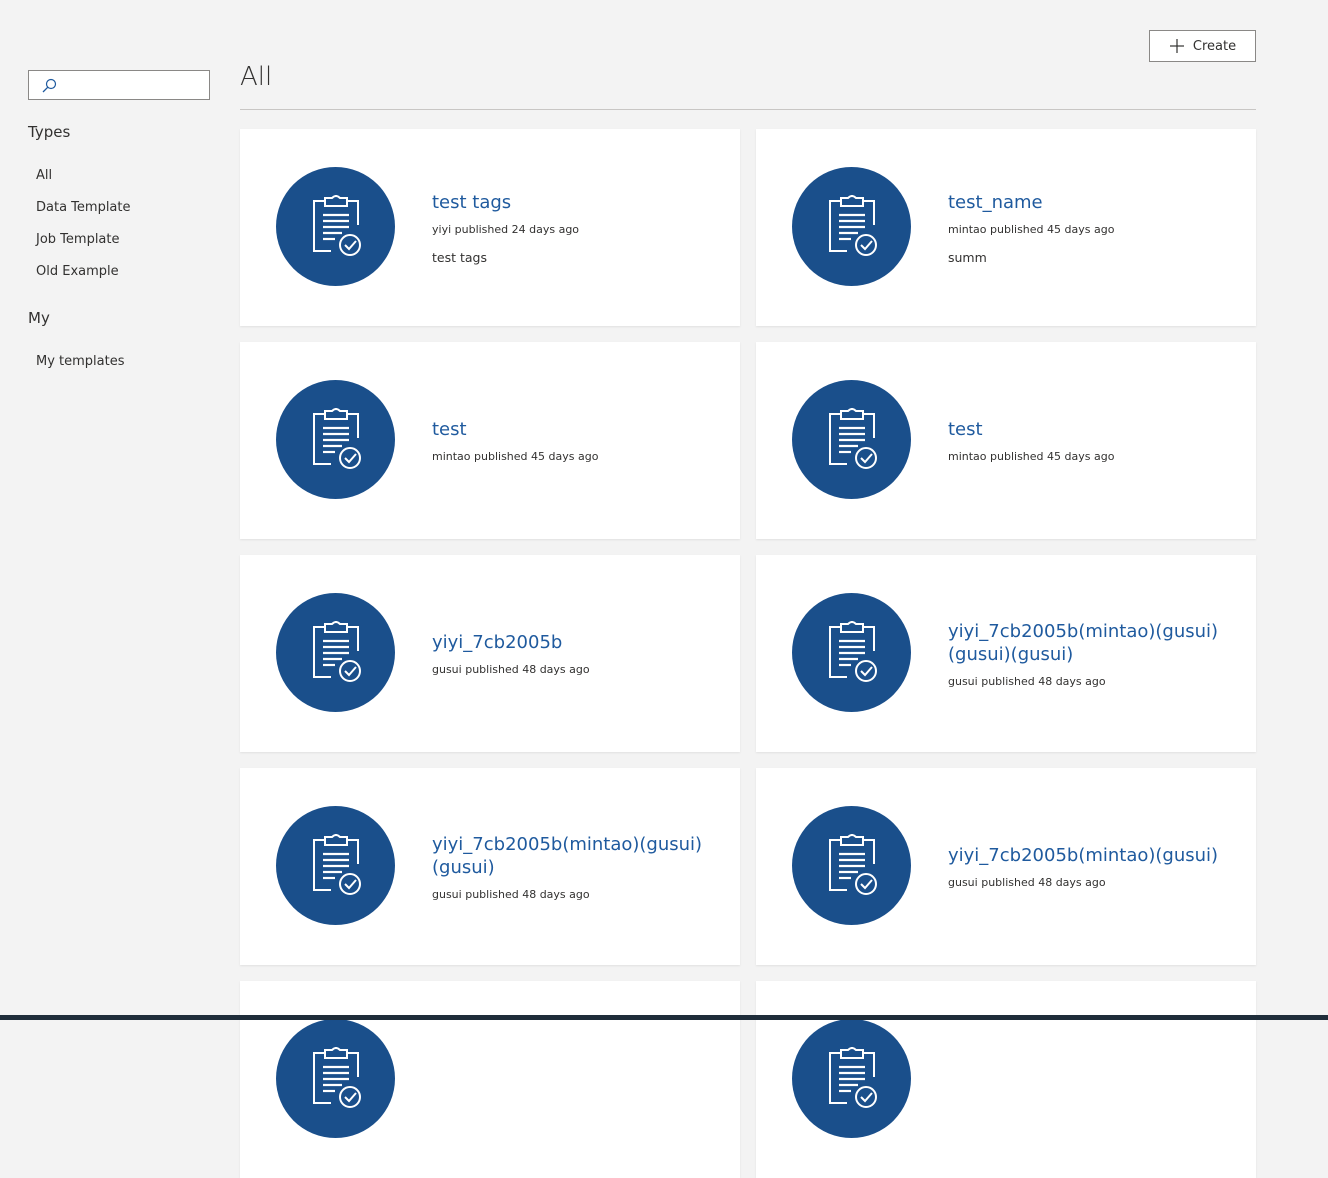 The width and height of the screenshot is (1328, 1178). I want to click on page-title: All, so click(256, 77).